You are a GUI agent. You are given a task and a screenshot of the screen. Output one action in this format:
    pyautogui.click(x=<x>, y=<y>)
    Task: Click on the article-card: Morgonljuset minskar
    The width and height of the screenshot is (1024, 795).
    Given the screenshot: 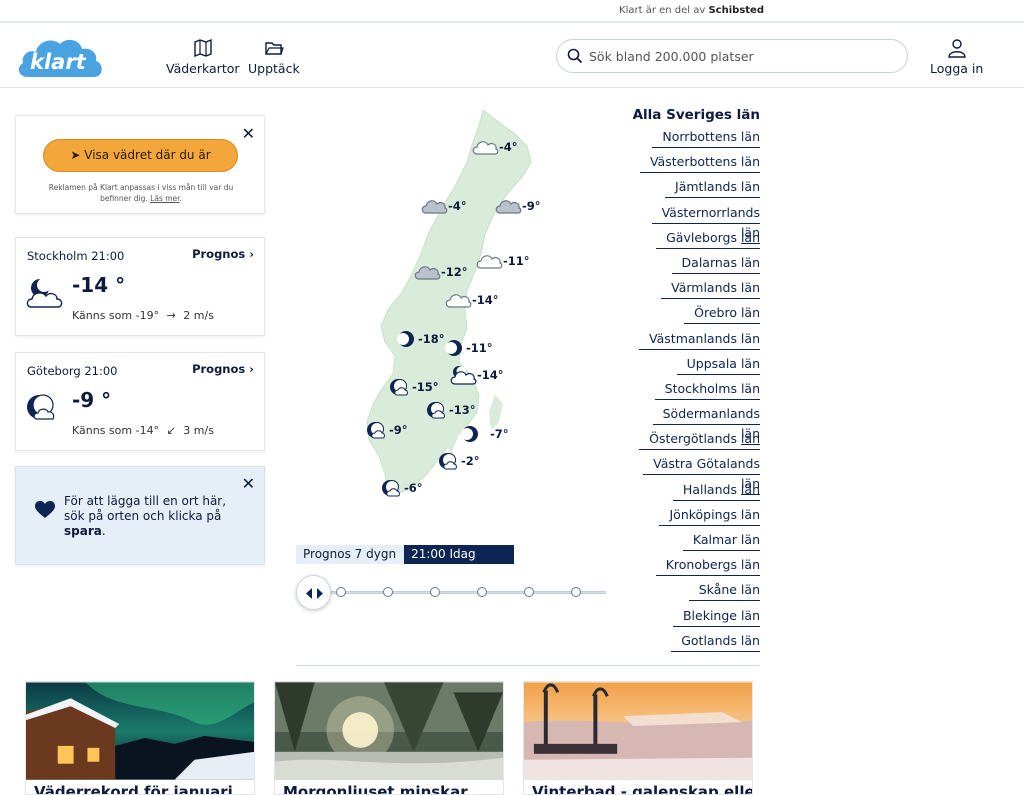 What is the action you would take?
    pyautogui.click(x=389, y=738)
    